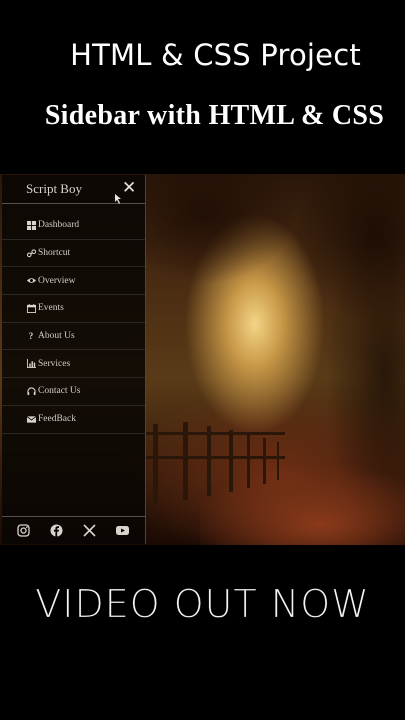 The image size is (405, 720). What do you see at coordinates (73, 309) in the screenshot?
I see `sidebar-item-events: Events` at bounding box center [73, 309].